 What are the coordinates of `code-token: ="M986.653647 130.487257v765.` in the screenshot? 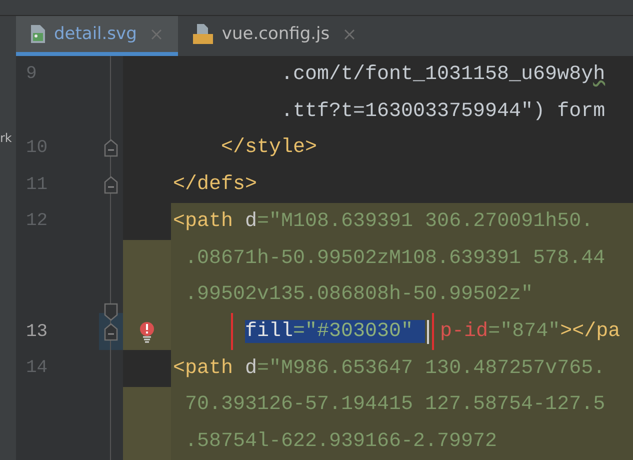 It's located at (431, 368).